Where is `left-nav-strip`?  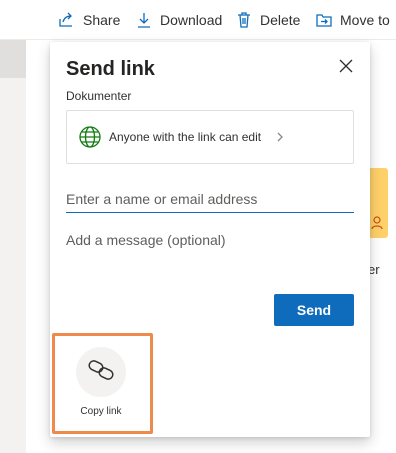
left-nav-strip is located at coordinates (13, 246).